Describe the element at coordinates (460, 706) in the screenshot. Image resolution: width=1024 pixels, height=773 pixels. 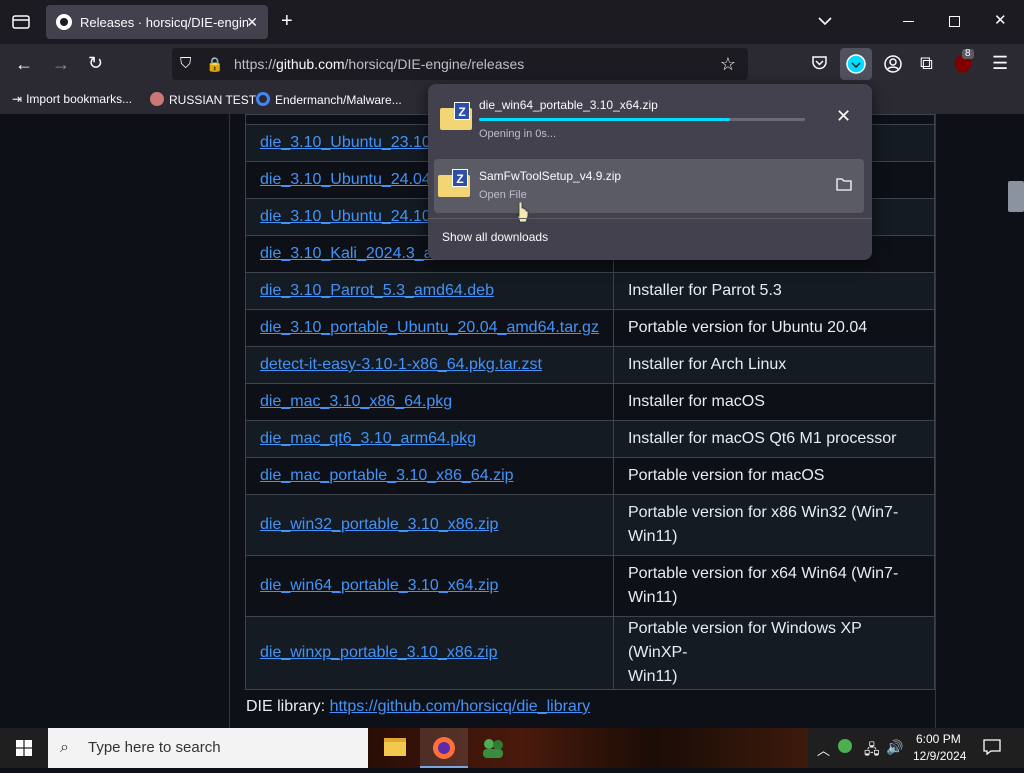
I see `library-link: https://github.com/horsicq/die_library` at that location.